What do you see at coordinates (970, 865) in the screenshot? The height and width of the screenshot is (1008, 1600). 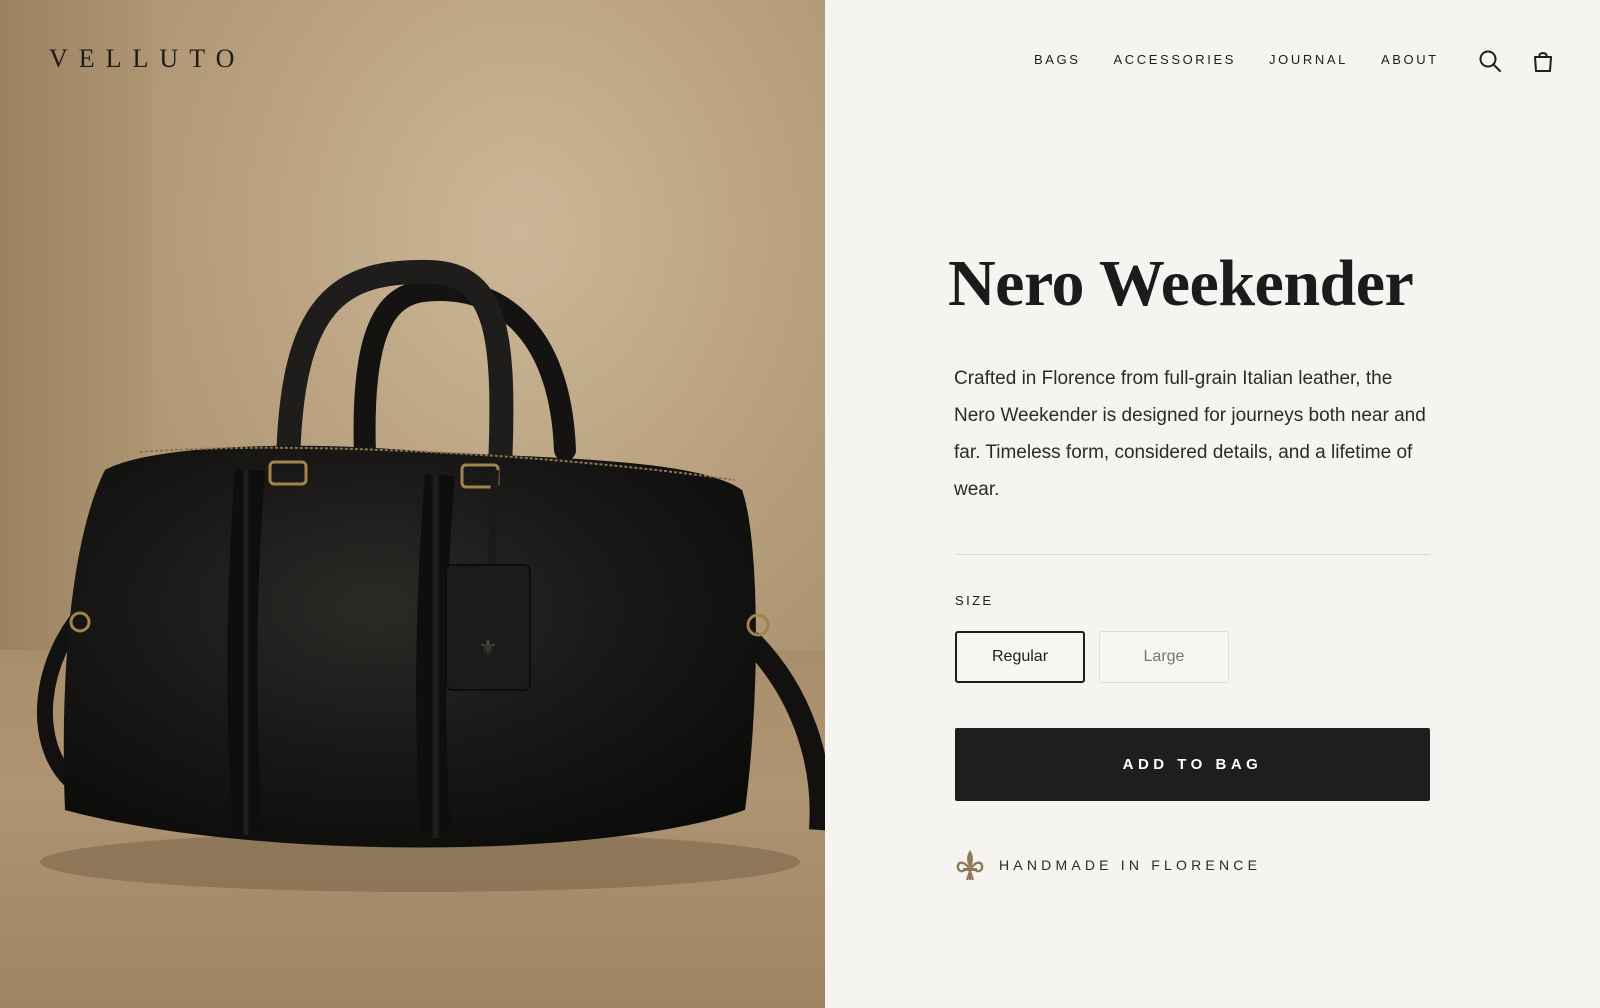 I see `fleur-de-lis-icon` at bounding box center [970, 865].